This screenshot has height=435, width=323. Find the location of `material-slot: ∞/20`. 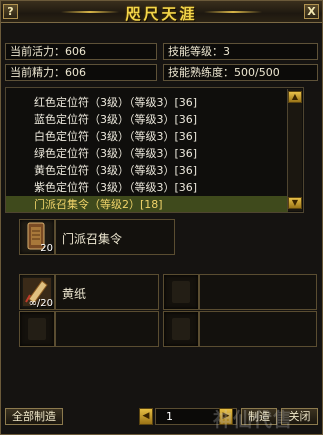

material-slot: ∞/20 is located at coordinates (37, 292).